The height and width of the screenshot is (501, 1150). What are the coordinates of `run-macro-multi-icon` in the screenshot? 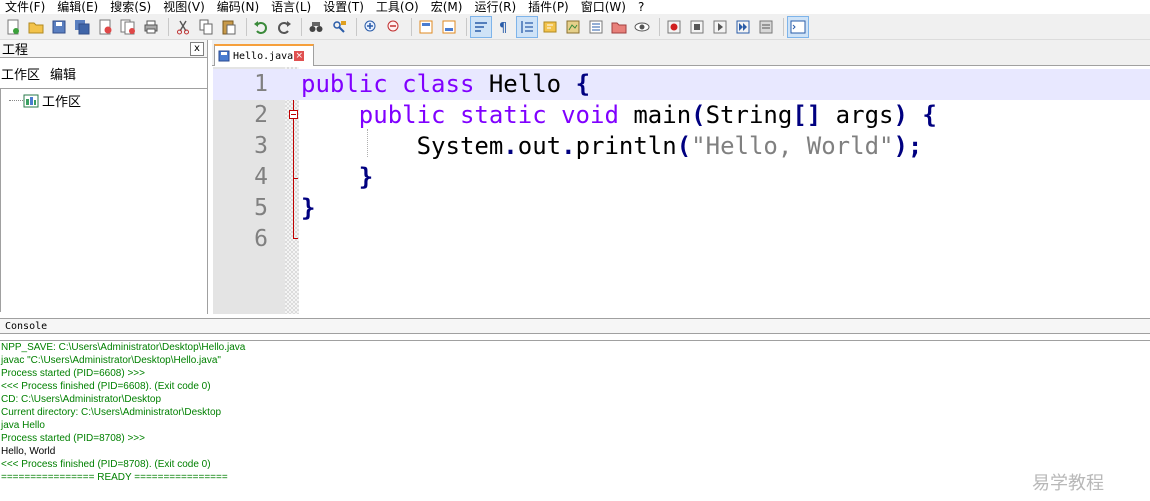 It's located at (743, 27).